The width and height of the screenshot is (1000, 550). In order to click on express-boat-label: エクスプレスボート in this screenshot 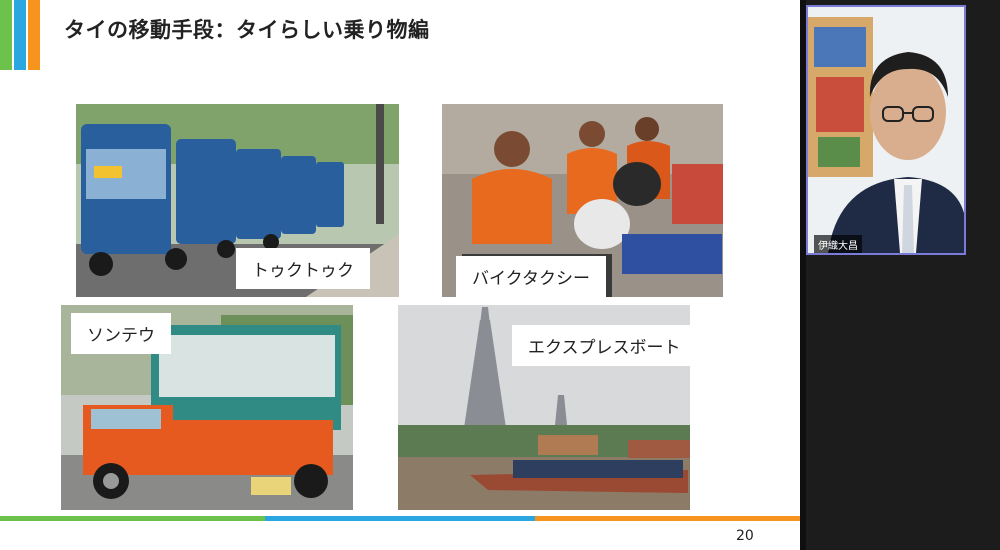, I will do `click(601, 345)`.